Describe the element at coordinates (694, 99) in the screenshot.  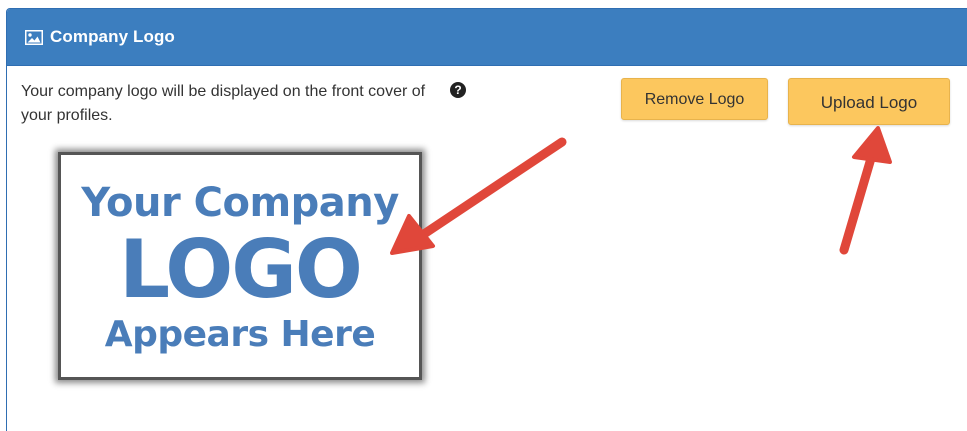
I see `remove-logo-button: Remove Logo` at that location.